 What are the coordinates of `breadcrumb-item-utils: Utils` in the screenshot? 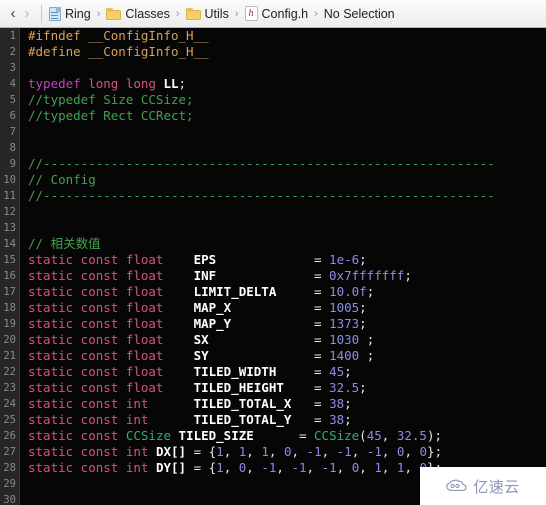 It's located at (207, 13).